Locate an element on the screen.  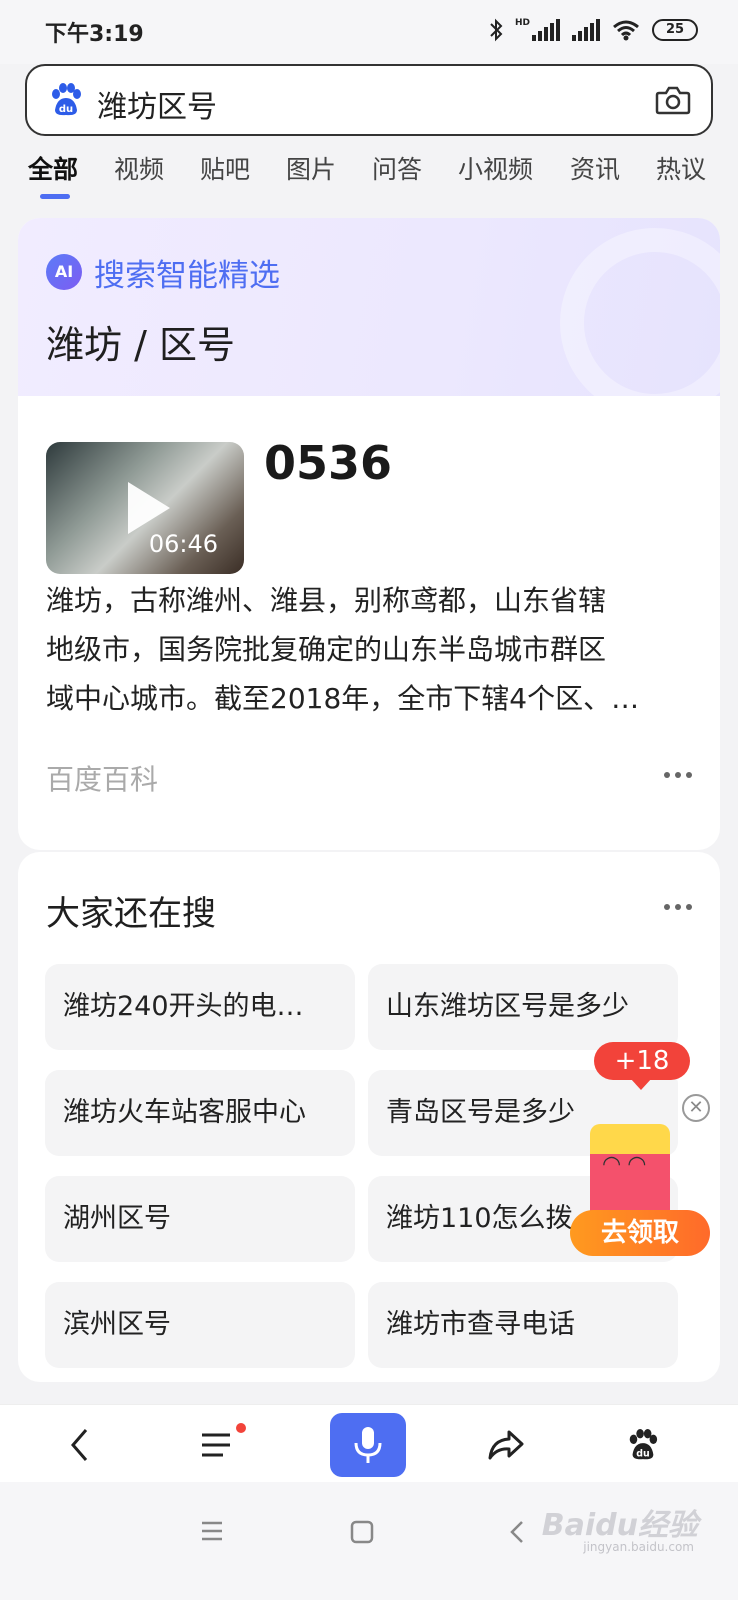
back-button is located at coordinates (80, 1445).